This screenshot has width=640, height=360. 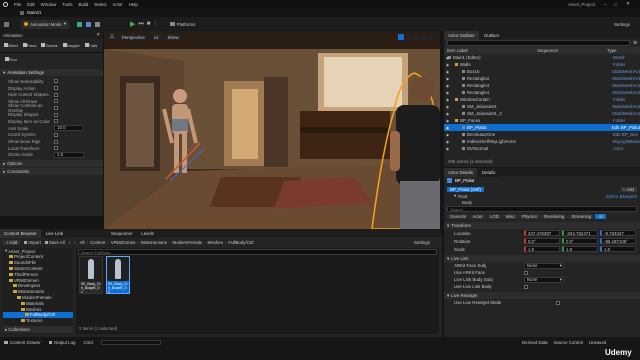 I want to click on cb-import-button: Import, so click(x=32, y=242).